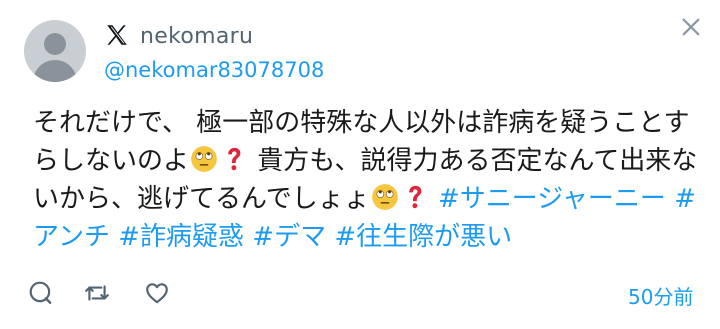  What do you see at coordinates (660, 295) in the screenshot?
I see `tweet-timestamp: 50分前` at bounding box center [660, 295].